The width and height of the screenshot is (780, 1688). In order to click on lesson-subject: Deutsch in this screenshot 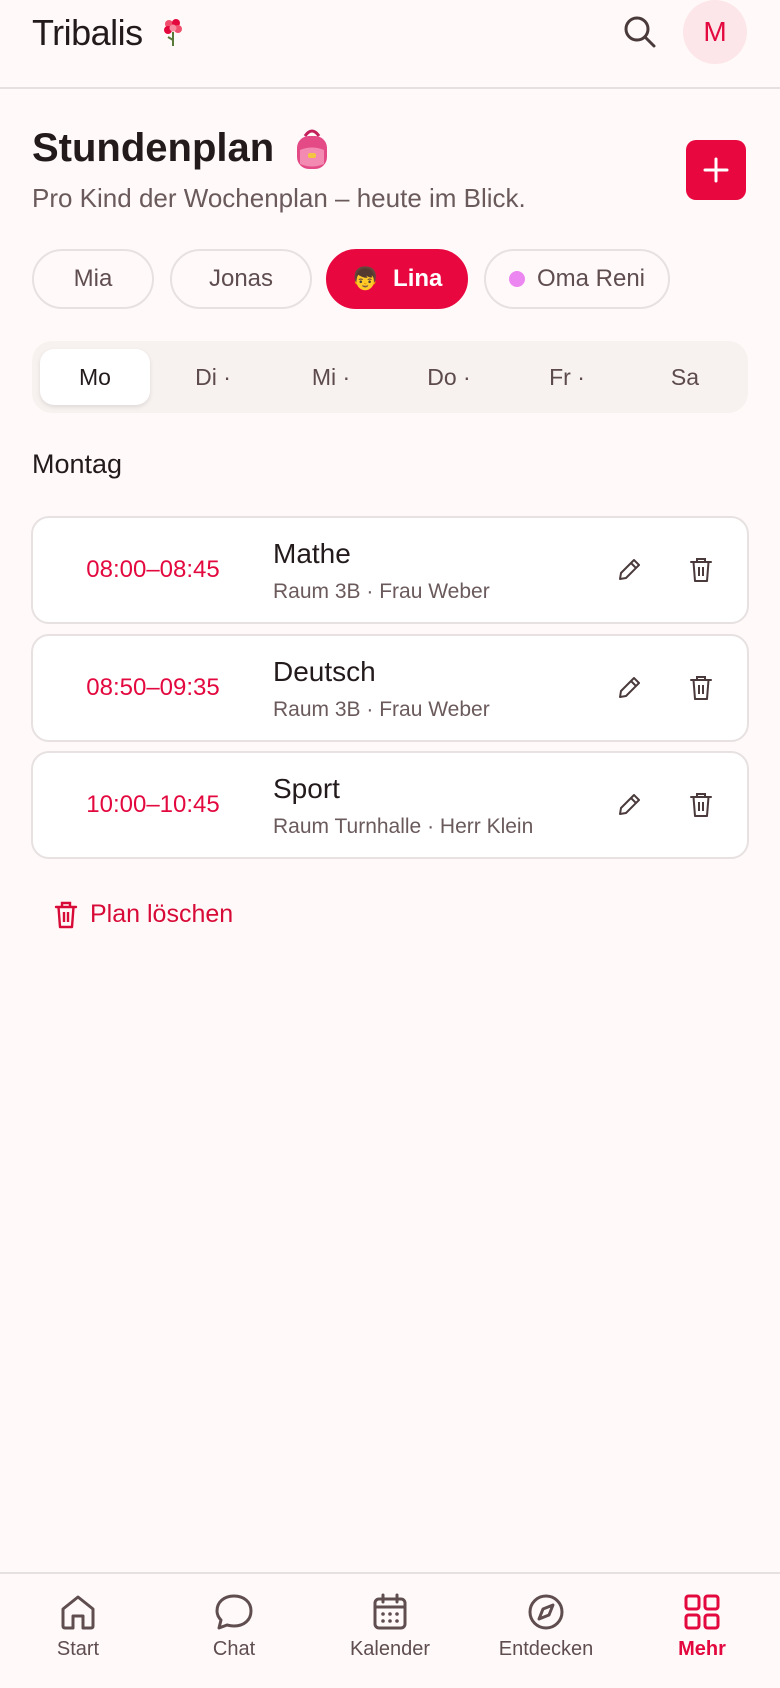, I will do `click(324, 671)`.